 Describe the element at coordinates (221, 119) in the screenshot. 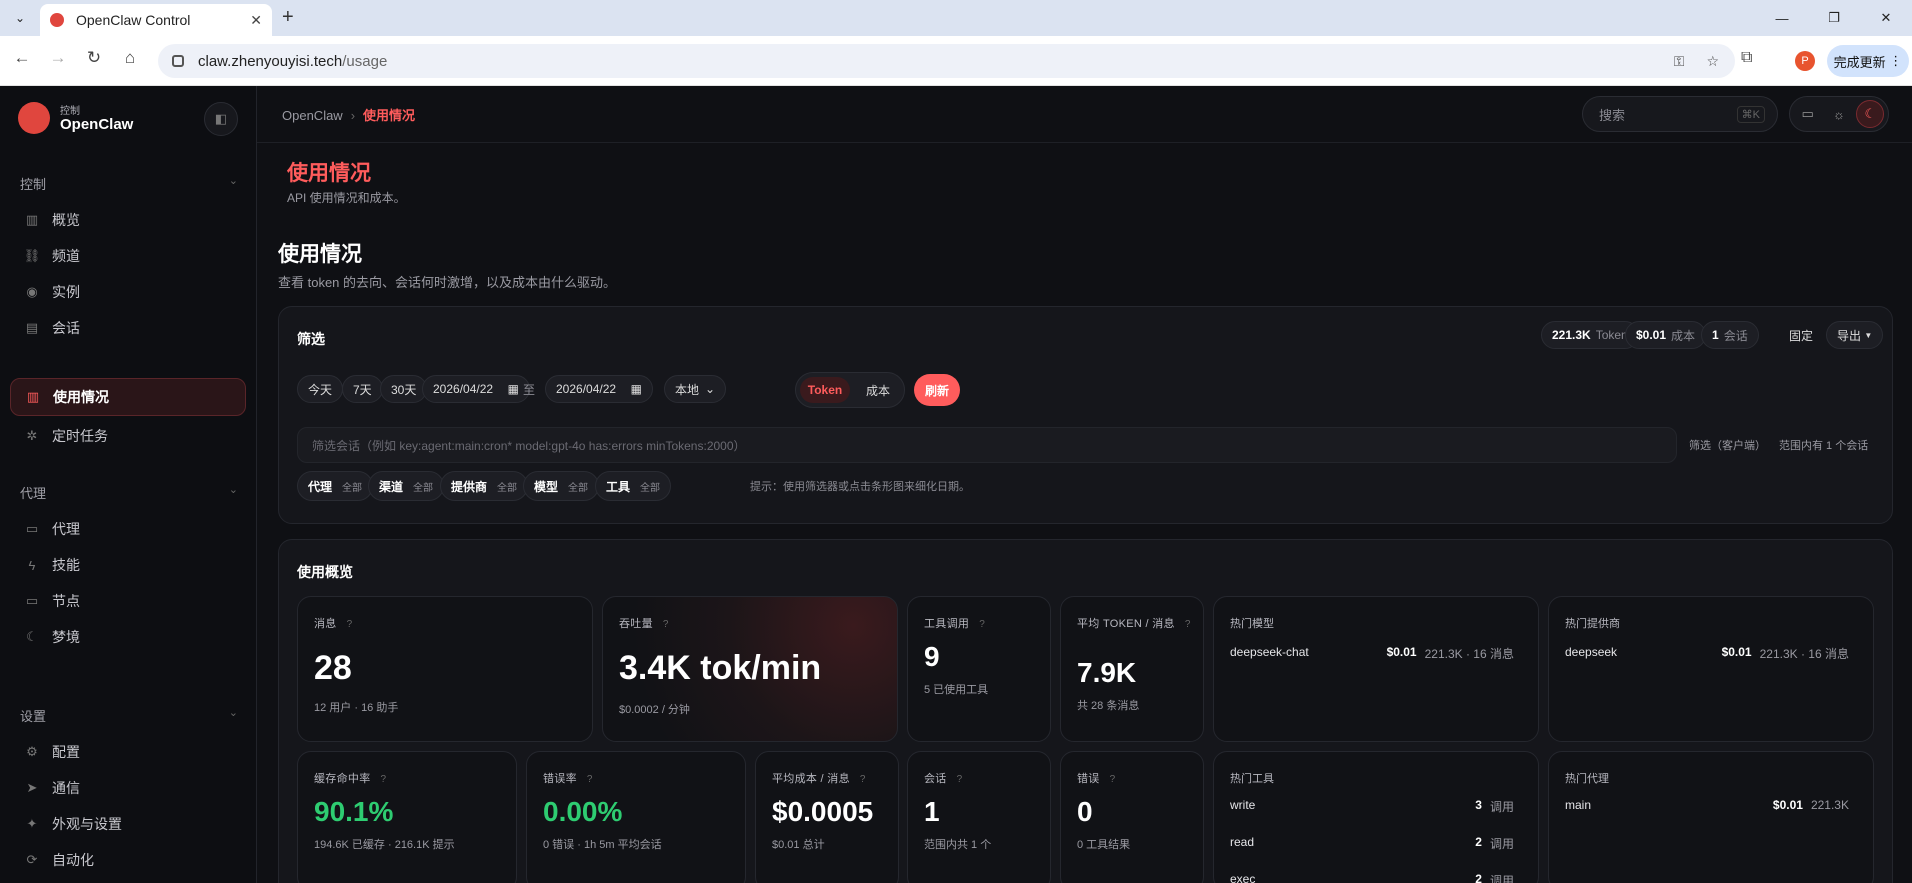

I see `sidebar-collapse-icon: ◧` at that location.